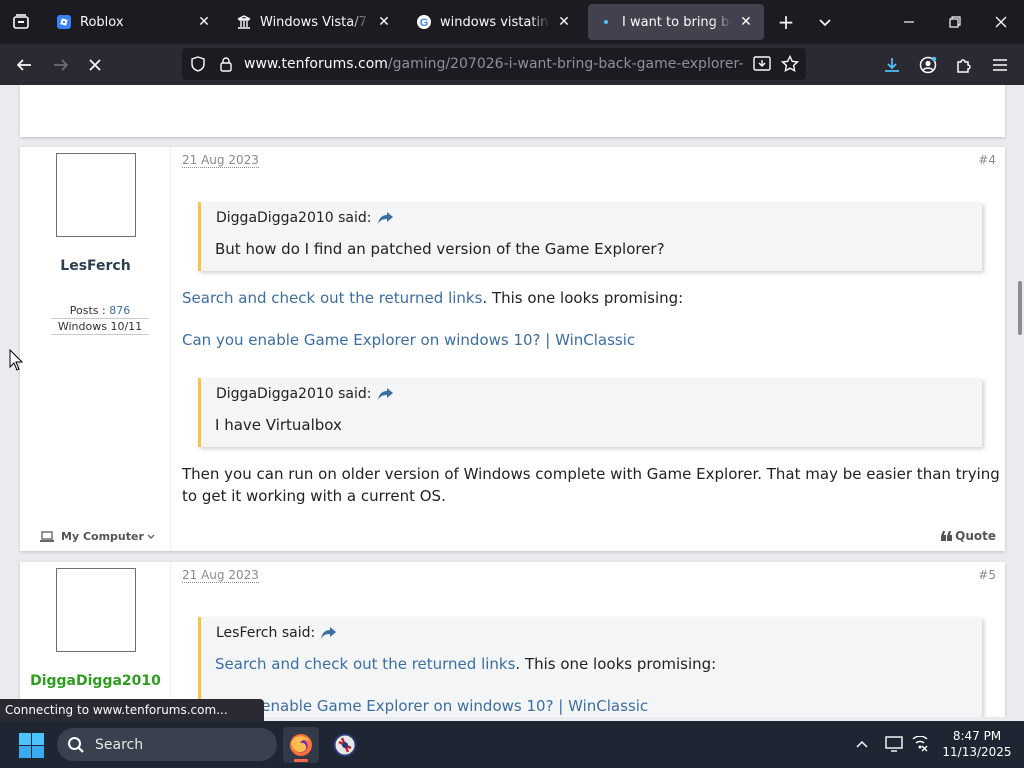 This screenshot has height=768, width=1024. I want to click on restore-icon, so click(955, 22).